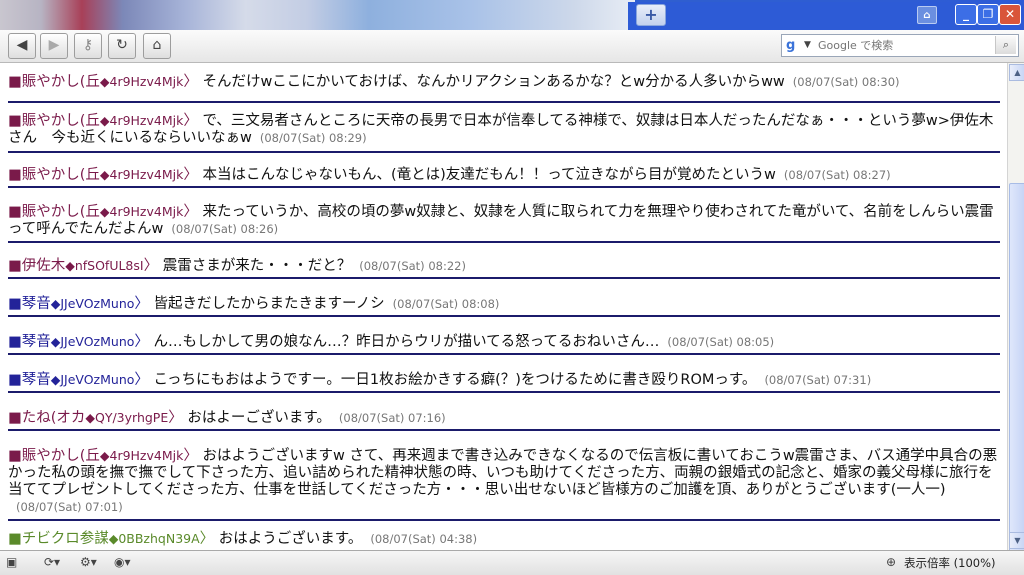 The height and width of the screenshot is (575, 1024). I want to click on post-author: たね(オカ, so click(53, 418).